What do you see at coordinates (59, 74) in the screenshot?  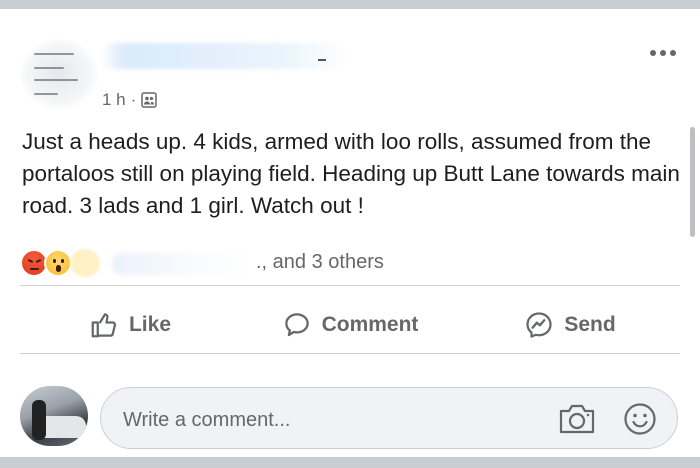 I see `author-avatar-blurred` at bounding box center [59, 74].